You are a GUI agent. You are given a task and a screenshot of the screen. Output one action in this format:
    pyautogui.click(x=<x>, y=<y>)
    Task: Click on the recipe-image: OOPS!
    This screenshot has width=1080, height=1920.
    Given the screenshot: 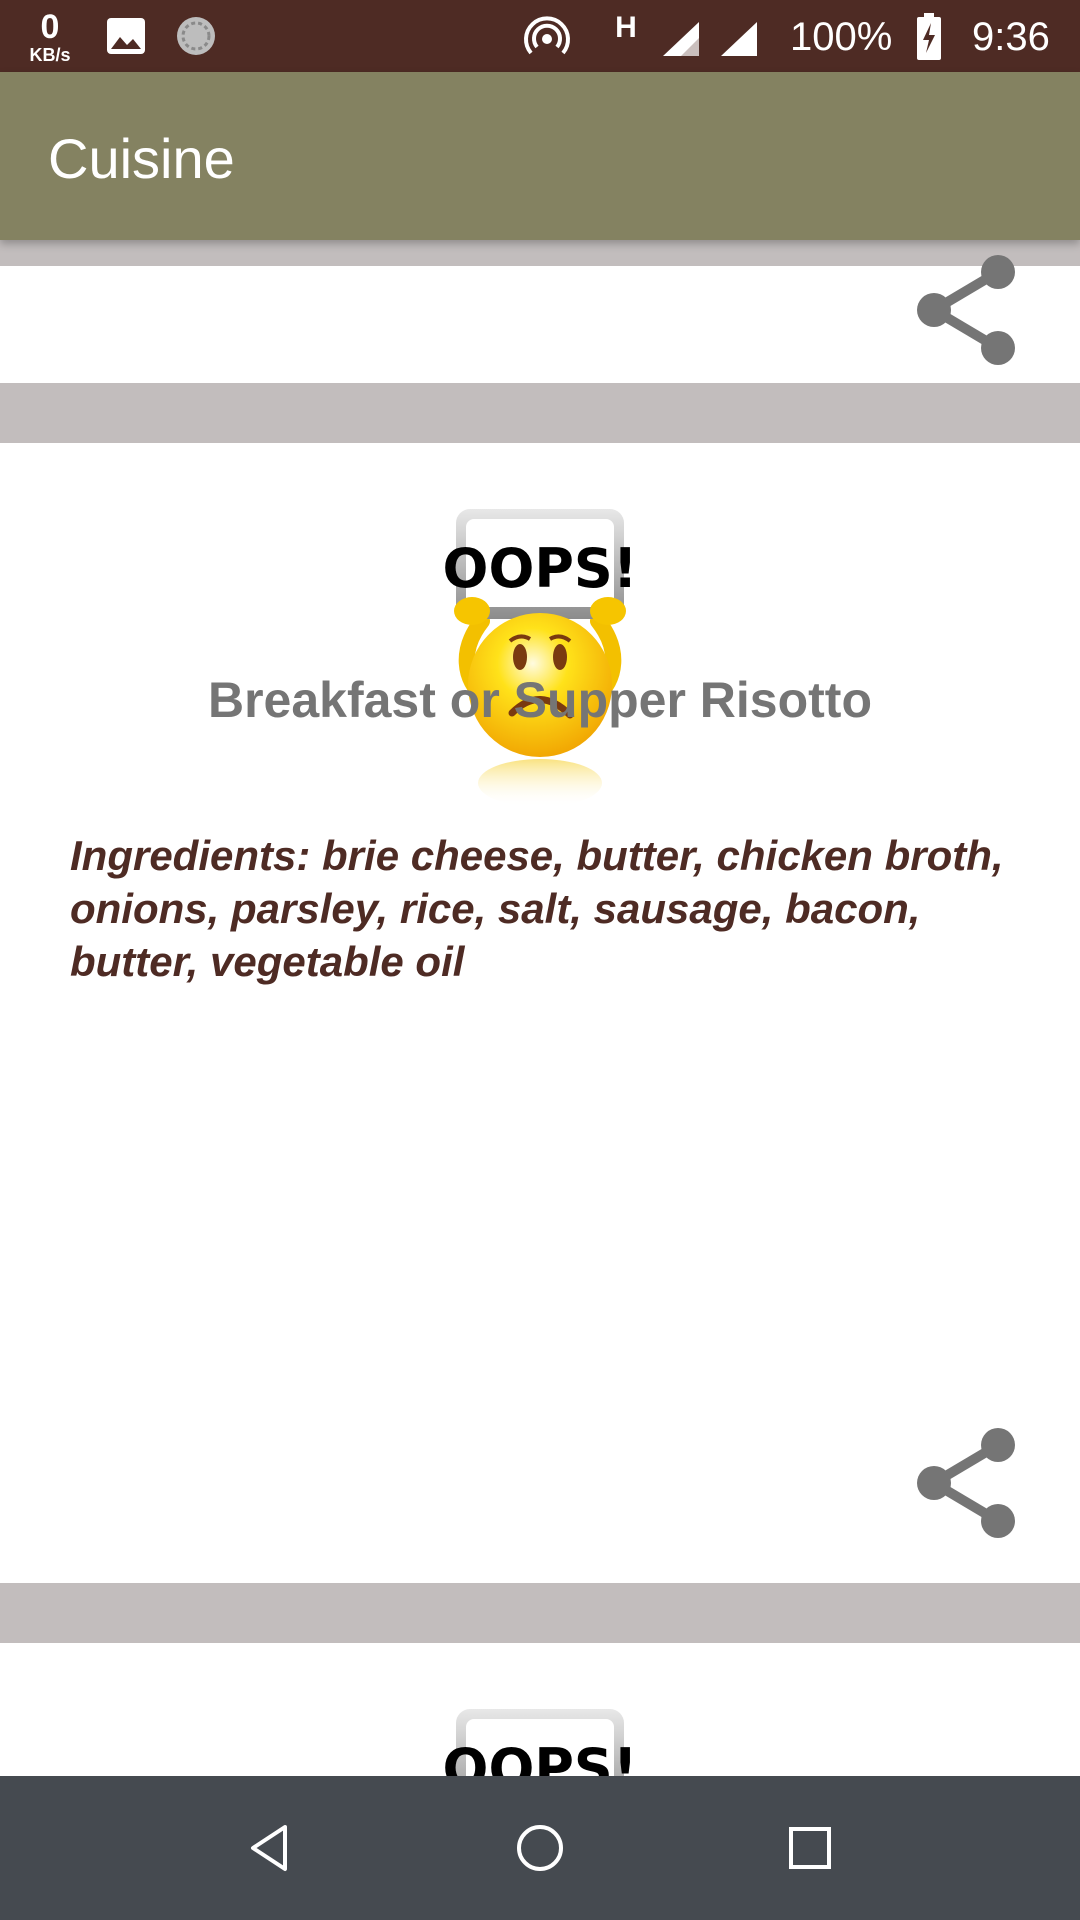 What is the action you would take?
    pyautogui.click(x=540, y=659)
    